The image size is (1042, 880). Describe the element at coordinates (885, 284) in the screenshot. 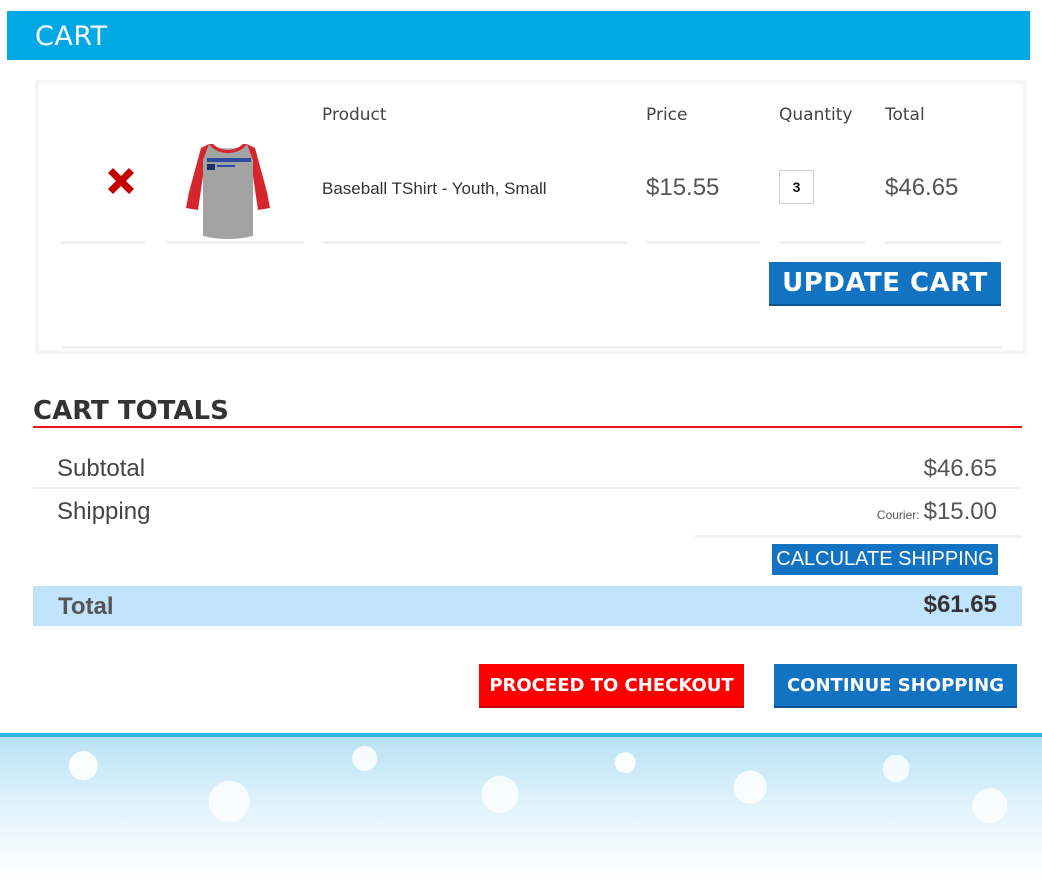

I see `update-cart-button: UPDATE CART` at that location.